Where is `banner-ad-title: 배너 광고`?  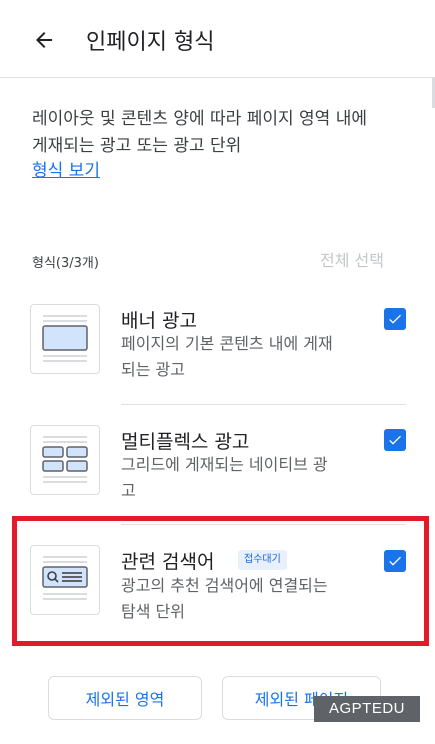 banner-ad-title: 배너 광고 is located at coordinates (159, 321).